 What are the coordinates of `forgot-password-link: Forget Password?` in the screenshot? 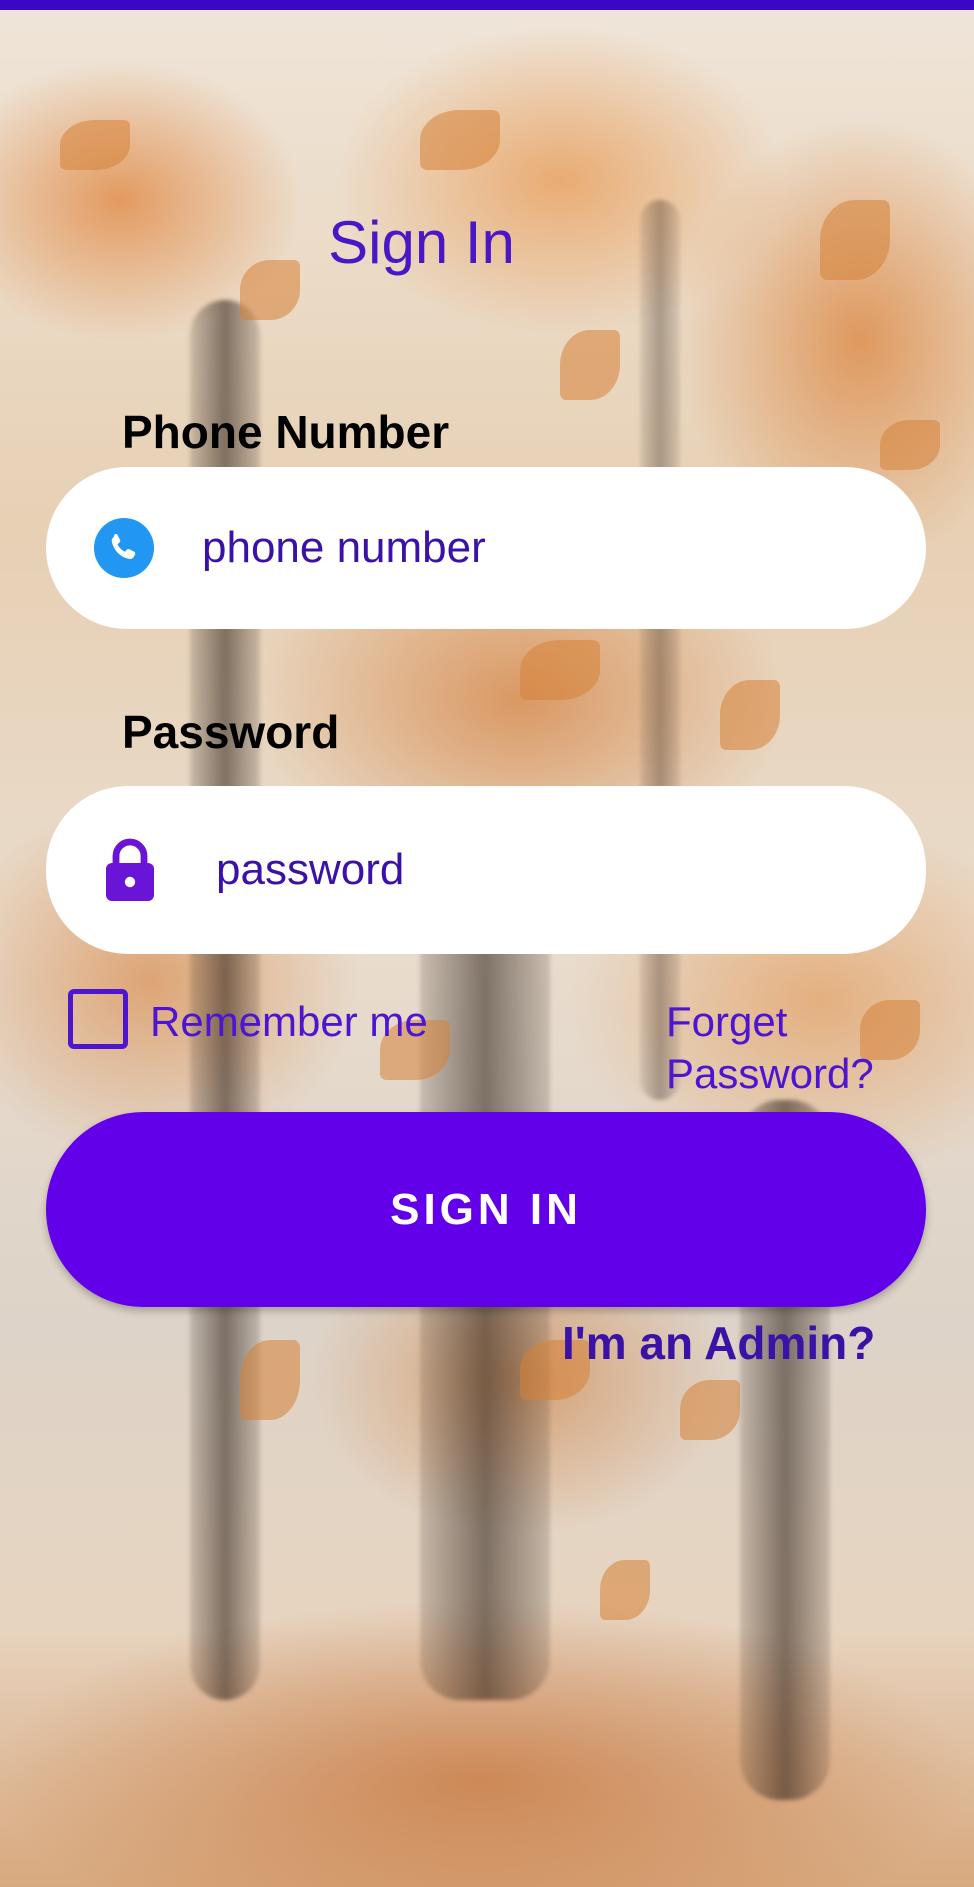 It's located at (791, 1048).